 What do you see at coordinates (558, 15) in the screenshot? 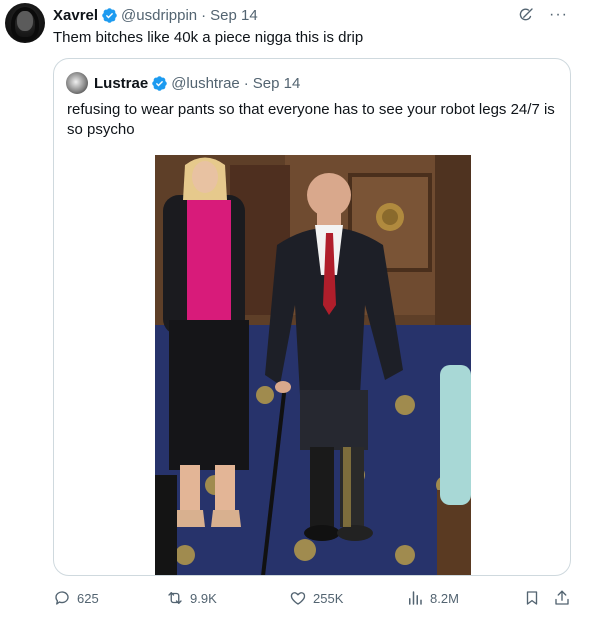
I see `more-icon: ···` at bounding box center [558, 15].